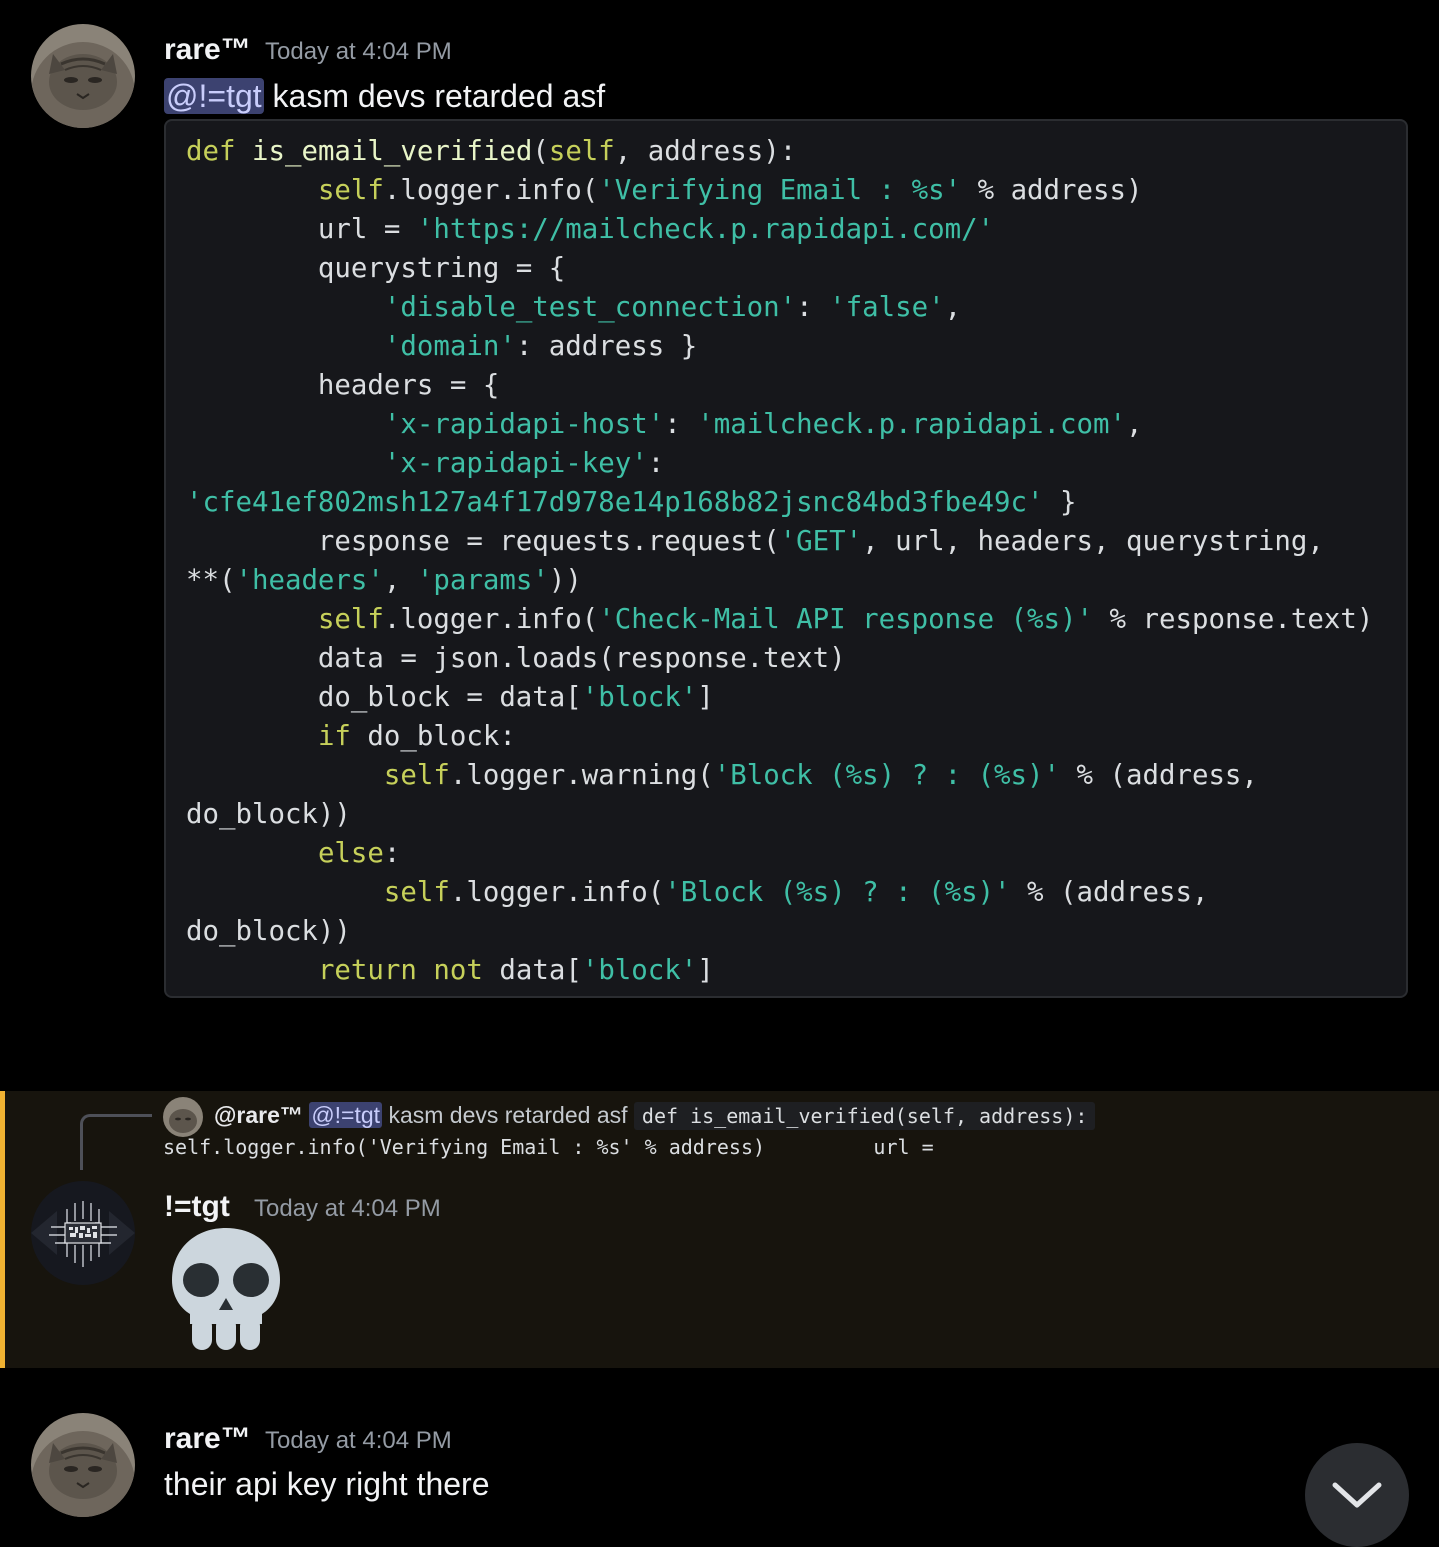 The image size is (1439, 1547). I want to click on reply-author: @rare™, so click(258, 1115).